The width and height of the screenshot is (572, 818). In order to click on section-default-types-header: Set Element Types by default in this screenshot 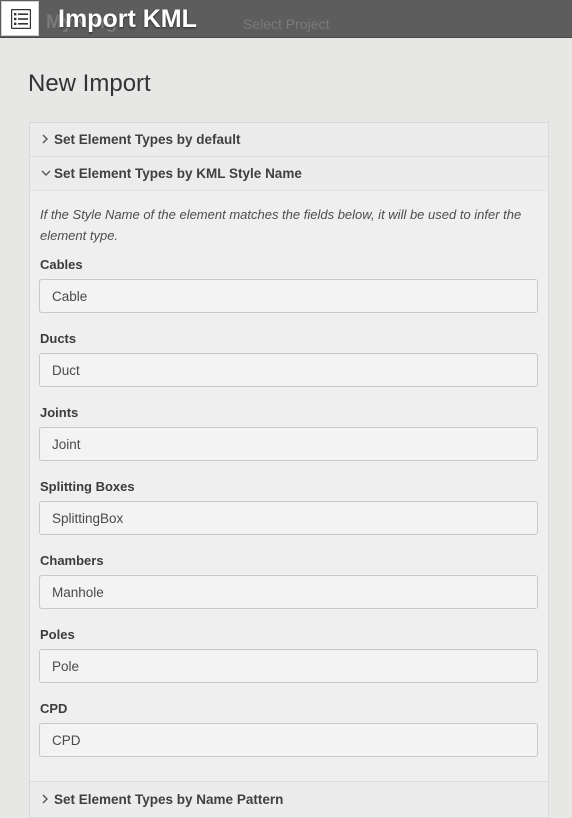, I will do `click(289, 140)`.